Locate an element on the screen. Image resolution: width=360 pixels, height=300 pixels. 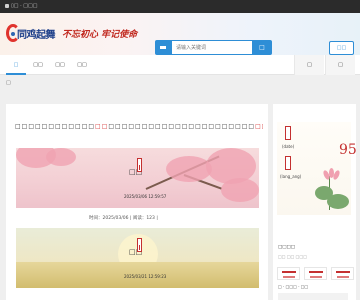
sidebar-title: □□□□ is located at coordinates (287, 247).